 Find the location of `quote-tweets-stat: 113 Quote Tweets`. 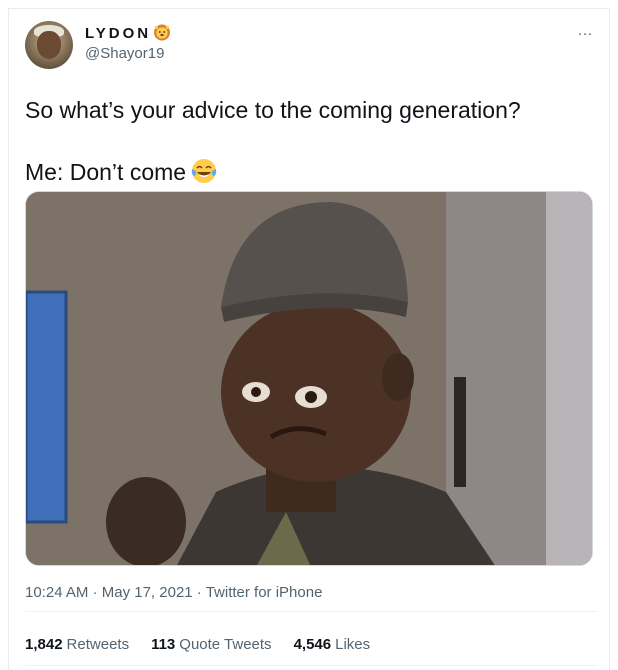

quote-tweets-stat: 113 Quote Tweets is located at coordinates (211, 645).